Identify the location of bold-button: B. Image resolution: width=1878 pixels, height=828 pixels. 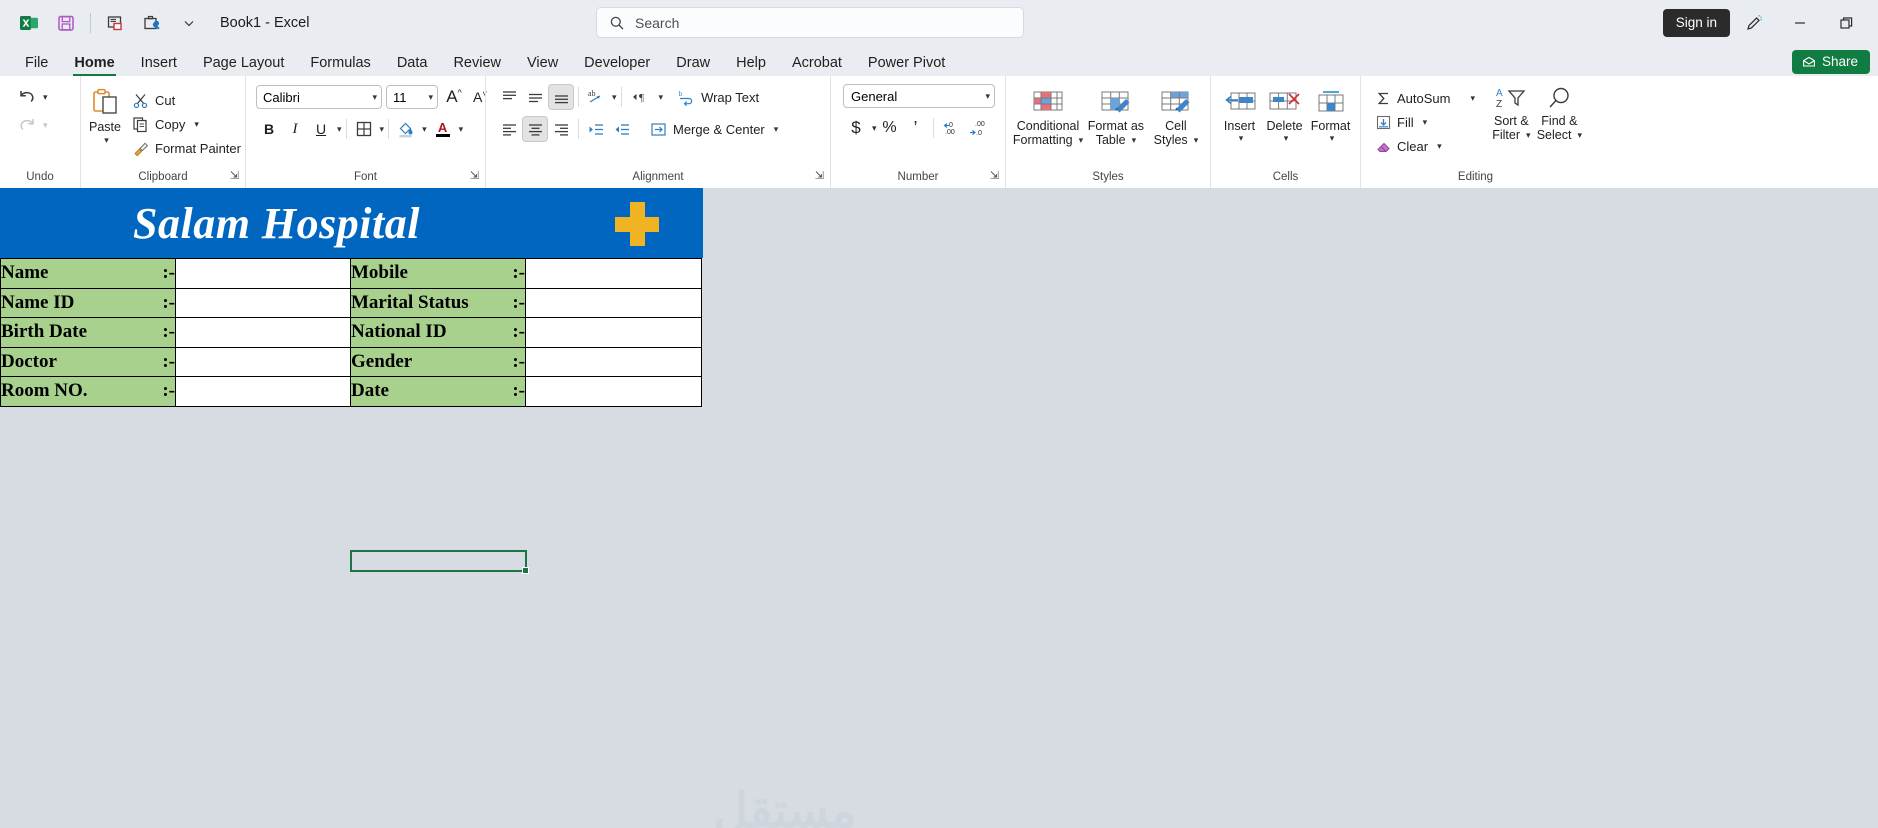
(269, 129).